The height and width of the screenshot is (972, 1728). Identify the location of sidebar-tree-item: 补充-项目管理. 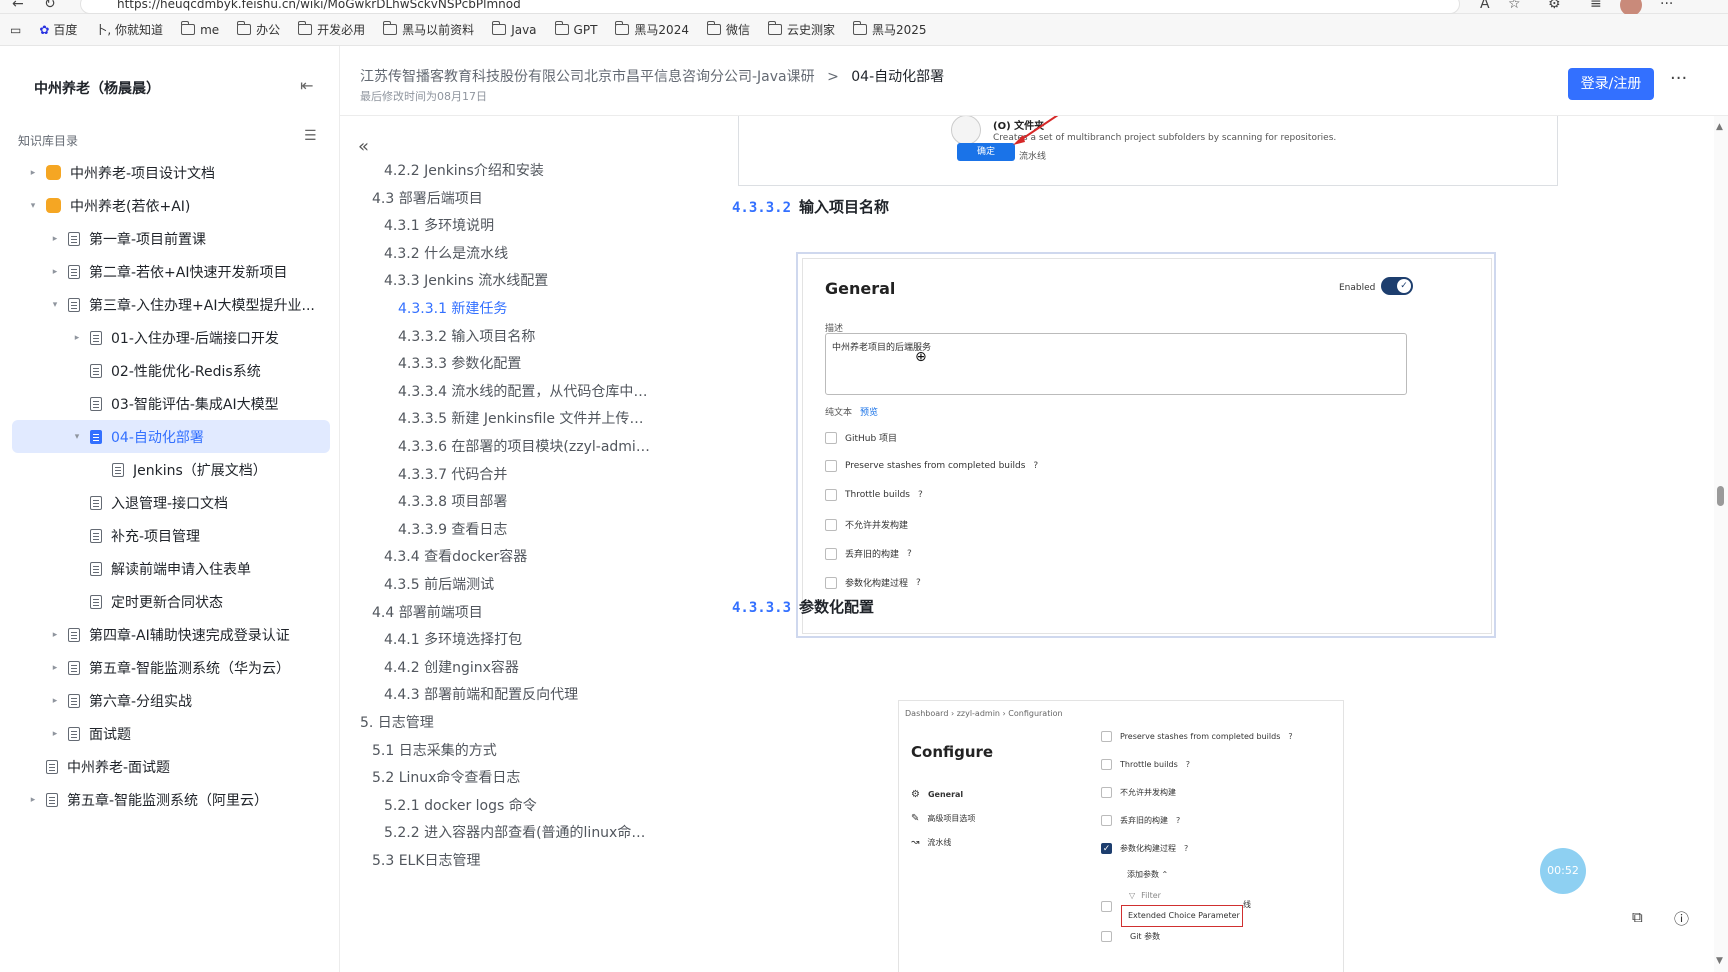
(171, 535).